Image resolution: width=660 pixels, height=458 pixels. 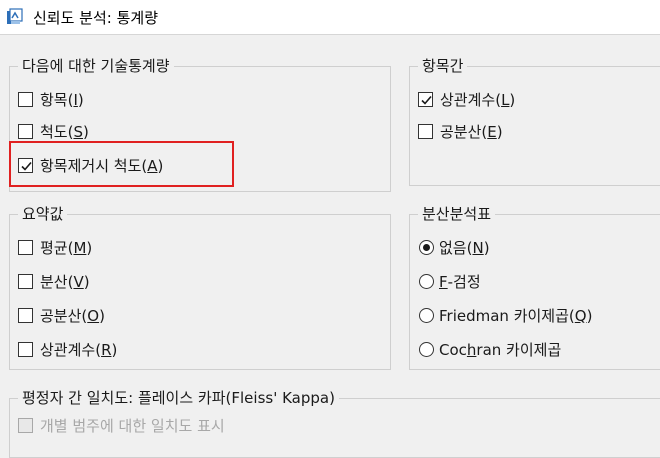 What do you see at coordinates (62, 99) in the screenshot?
I see `item-label: 항목(I)` at bounding box center [62, 99].